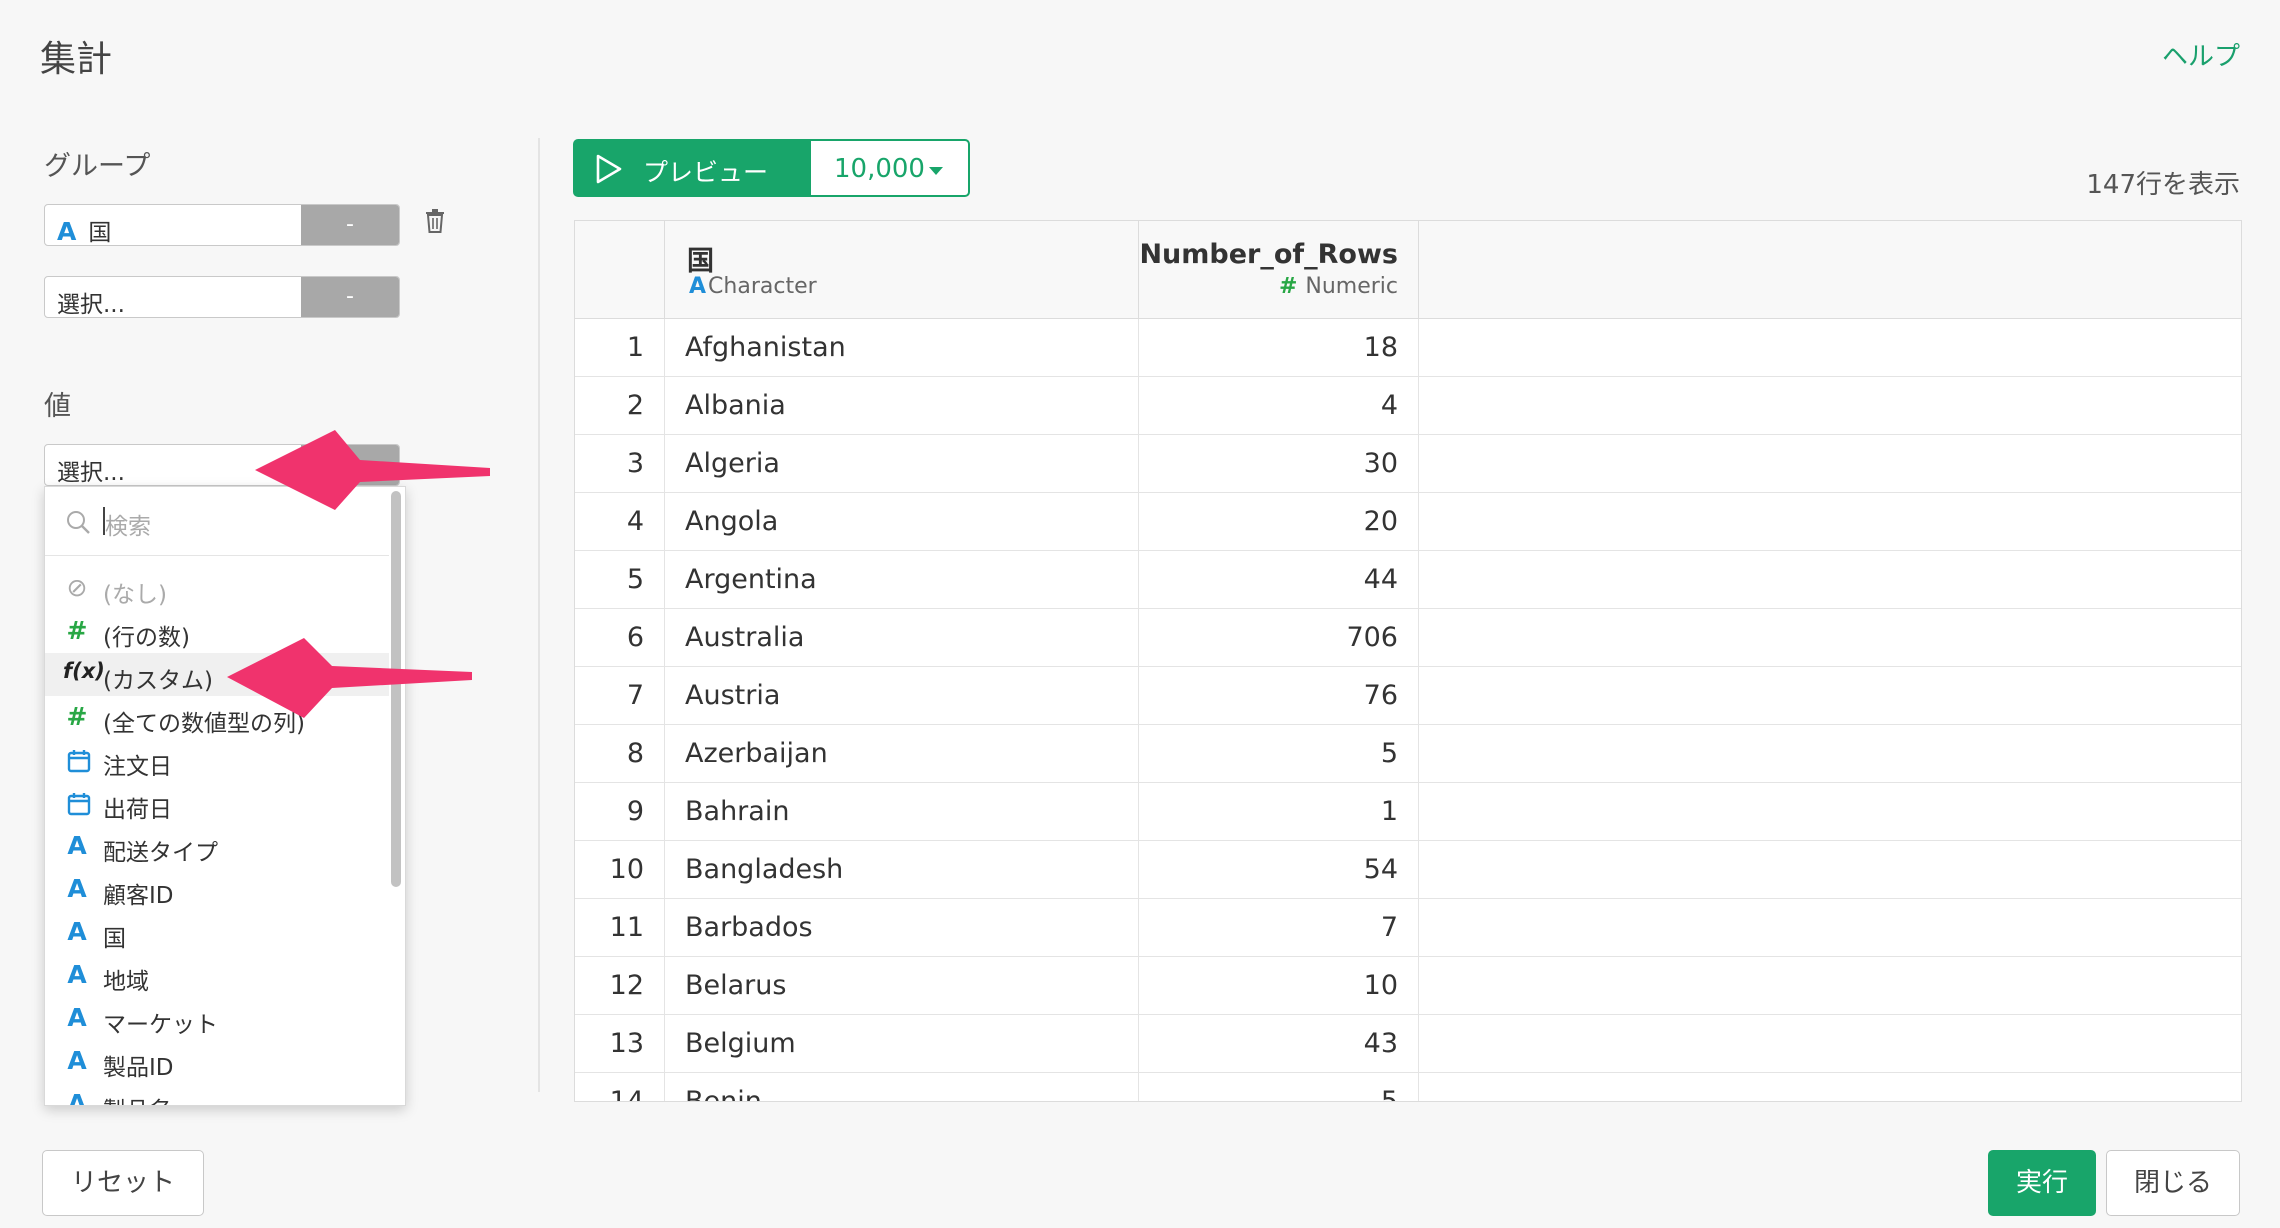 The height and width of the screenshot is (1228, 2280). Describe the element at coordinates (620, 870) in the screenshot. I see `row-index-cell: 10` at that location.